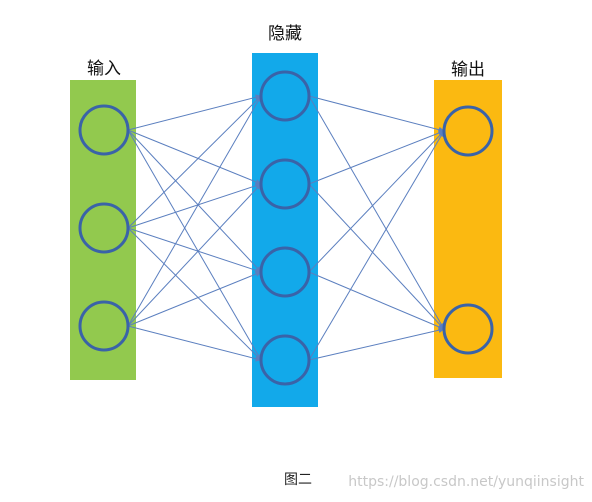  Describe the element at coordinates (468, 70) in the screenshot. I see `output-layer-title: 输出` at that location.